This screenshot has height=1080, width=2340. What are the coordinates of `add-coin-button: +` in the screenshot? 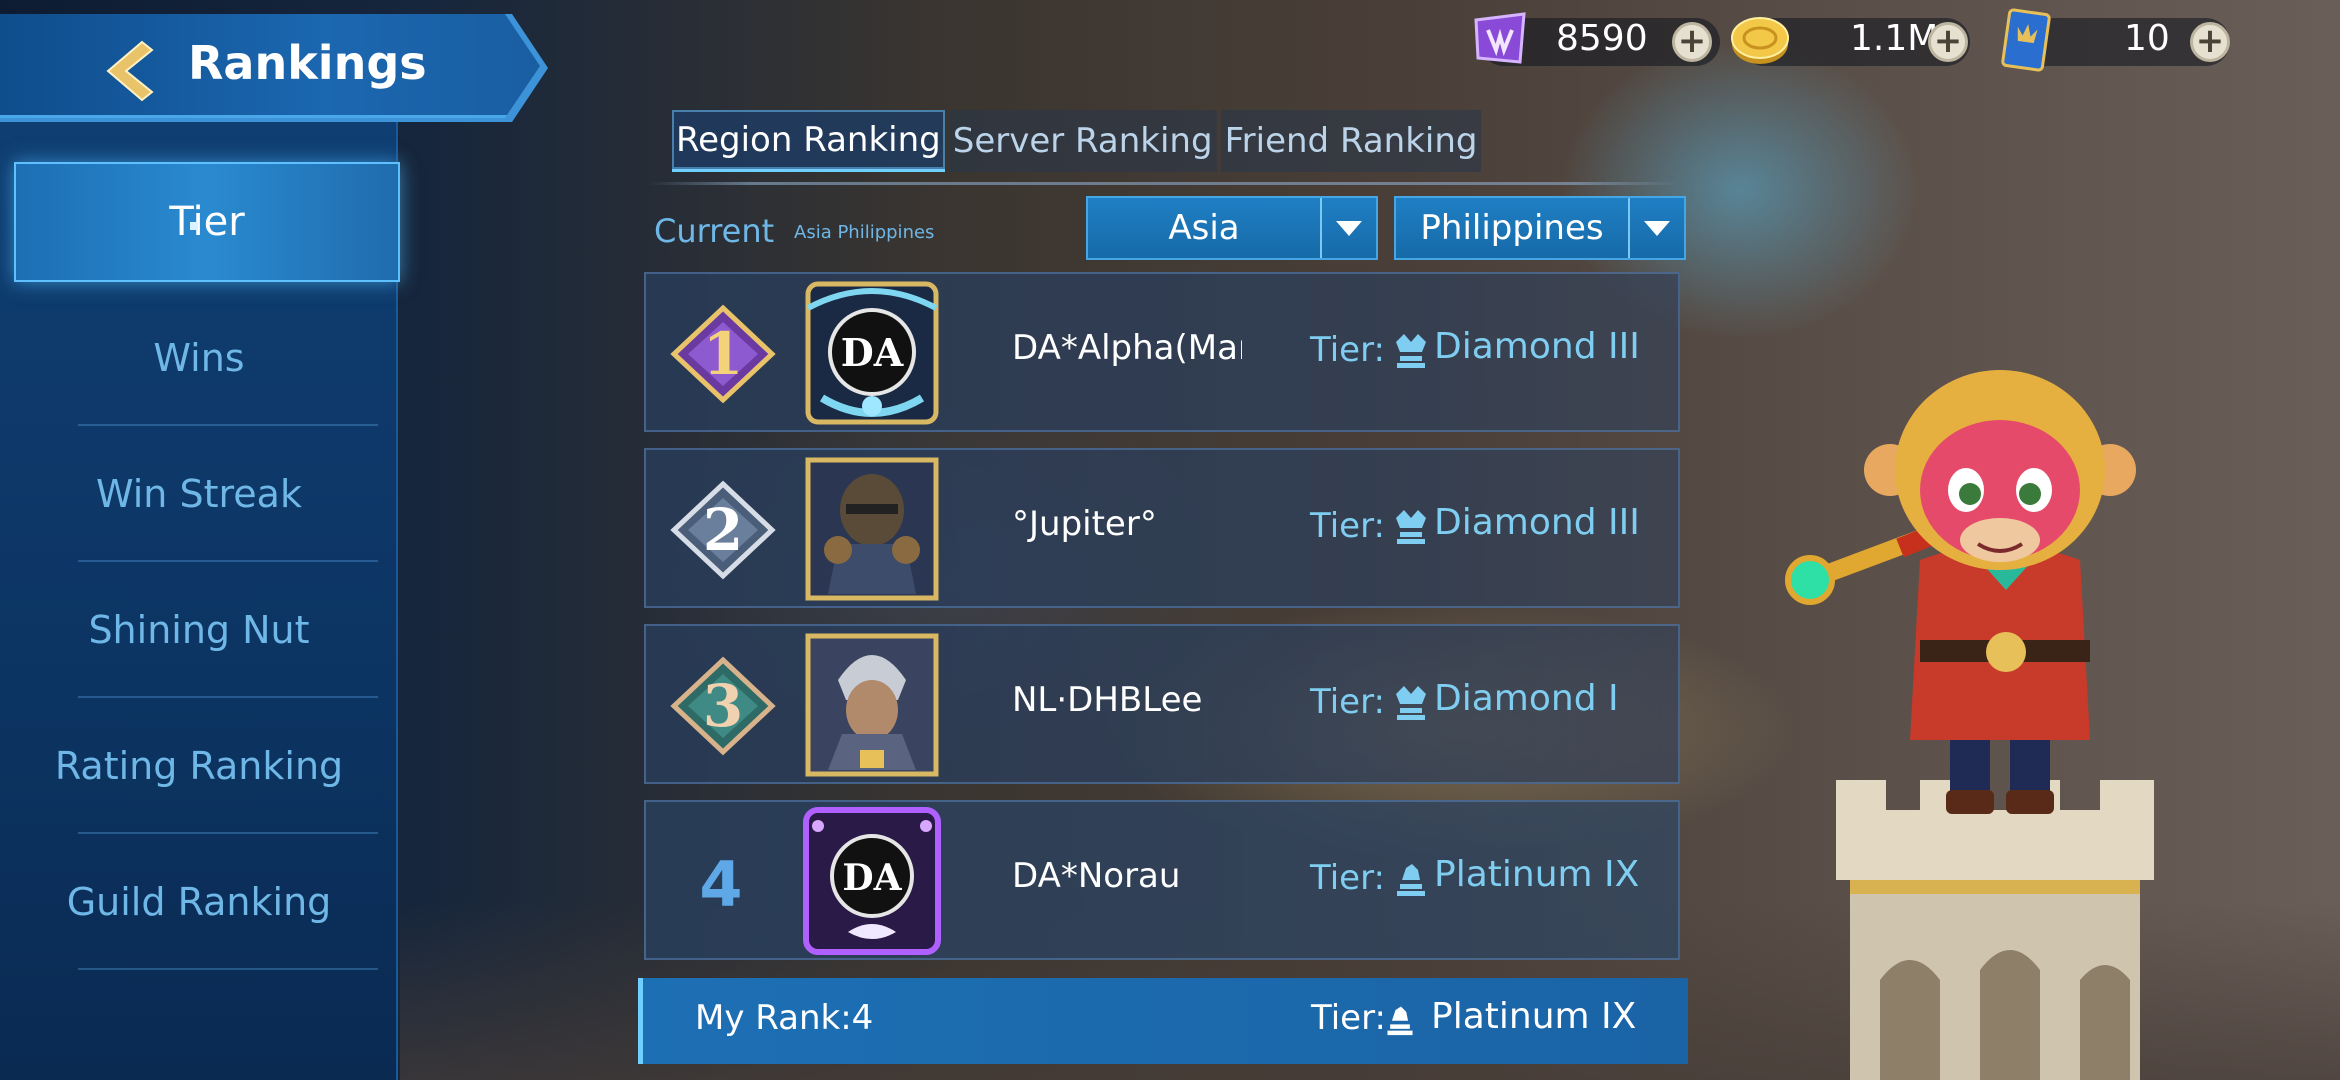 It's located at (1948, 42).